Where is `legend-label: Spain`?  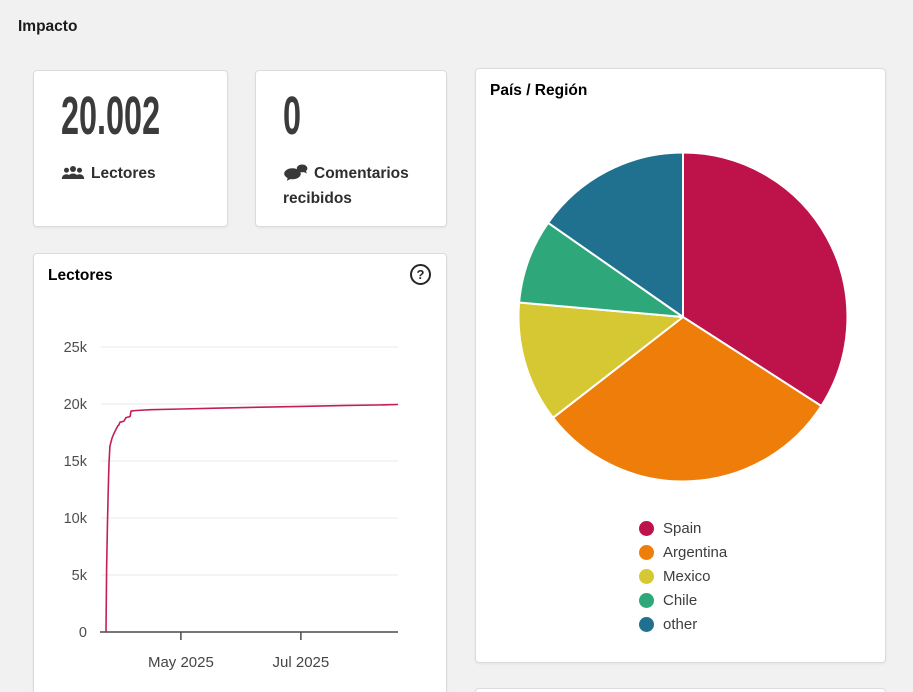
legend-label: Spain is located at coordinates (682, 528).